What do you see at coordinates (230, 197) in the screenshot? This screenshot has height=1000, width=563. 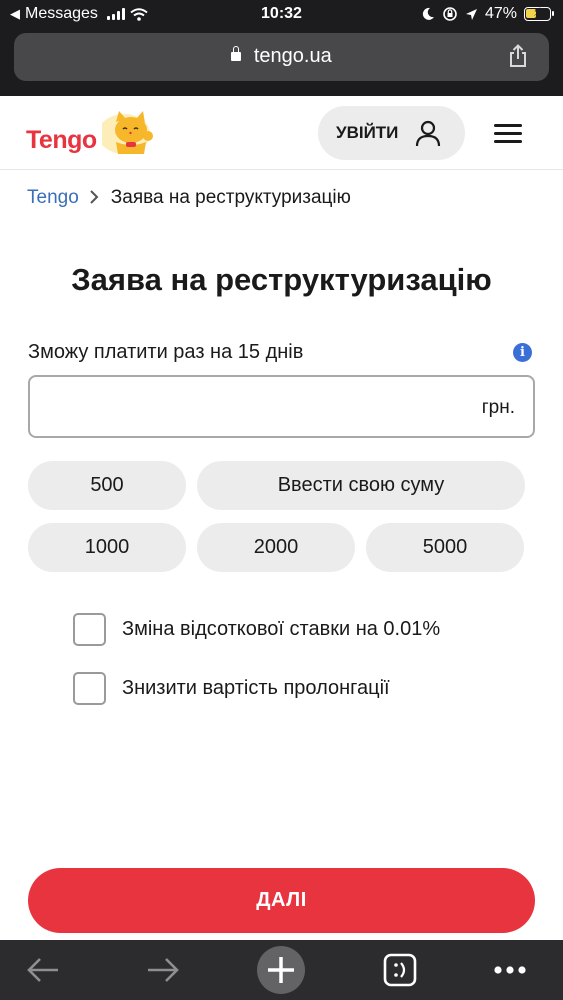 I see `breadcrumb-current: Заява на реструктуризацію` at bounding box center [230, 197].